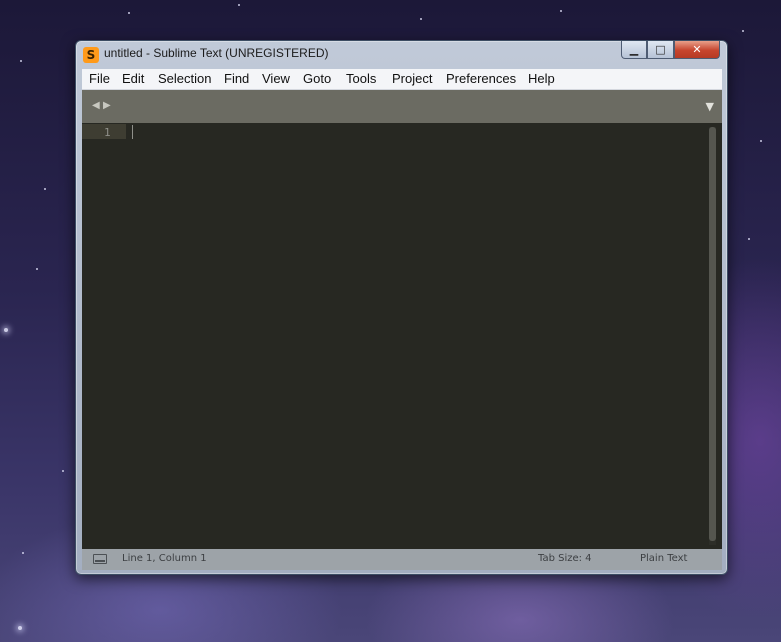  I want to click on status-bar: Line 1, Column 1 Tab Size: 4 Plain Text, so click(402, 559).